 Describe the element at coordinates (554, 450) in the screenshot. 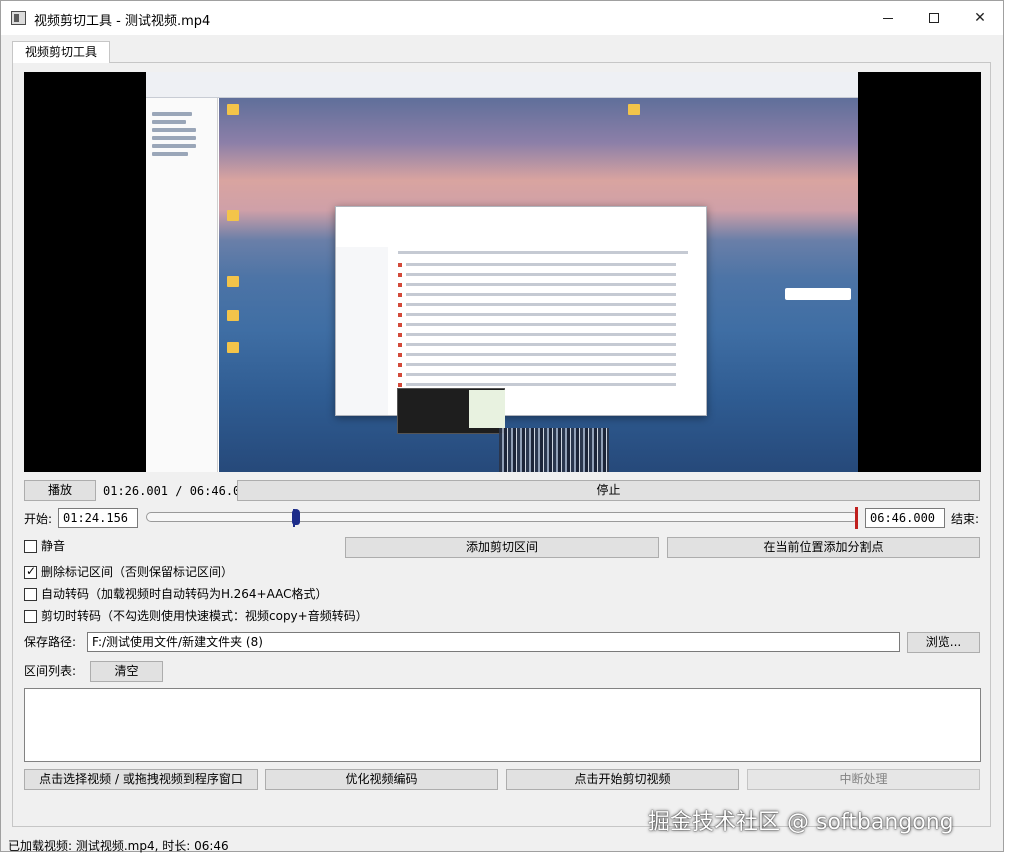

I see `video-frame-artifact` at that location.